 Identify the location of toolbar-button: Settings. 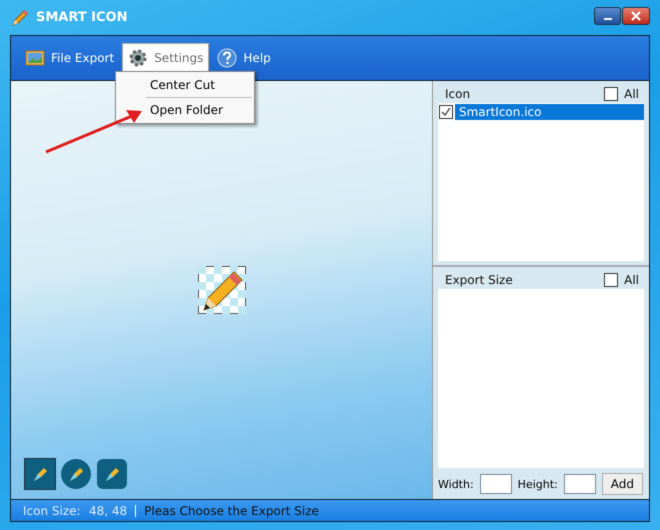
(166, 58).